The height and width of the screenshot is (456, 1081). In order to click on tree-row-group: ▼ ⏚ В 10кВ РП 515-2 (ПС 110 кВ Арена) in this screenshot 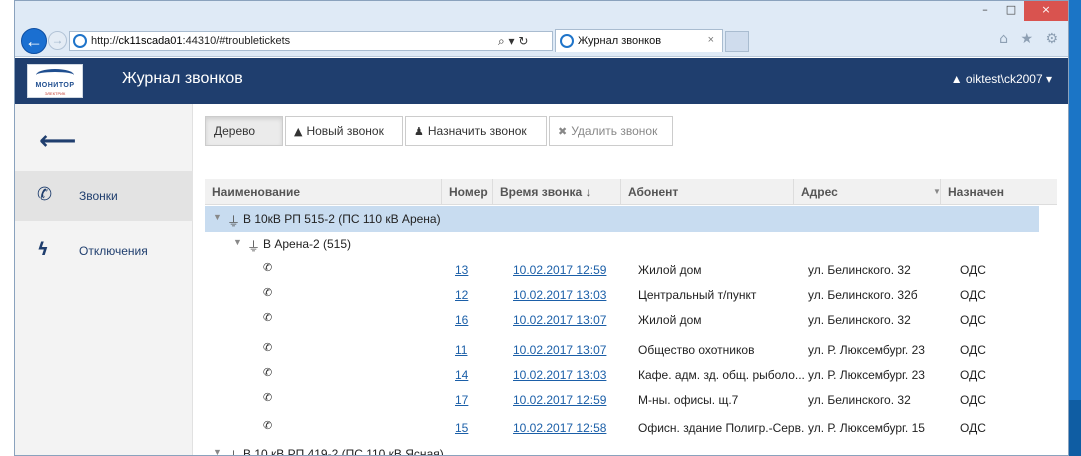, I will do `click(622, 219)`.